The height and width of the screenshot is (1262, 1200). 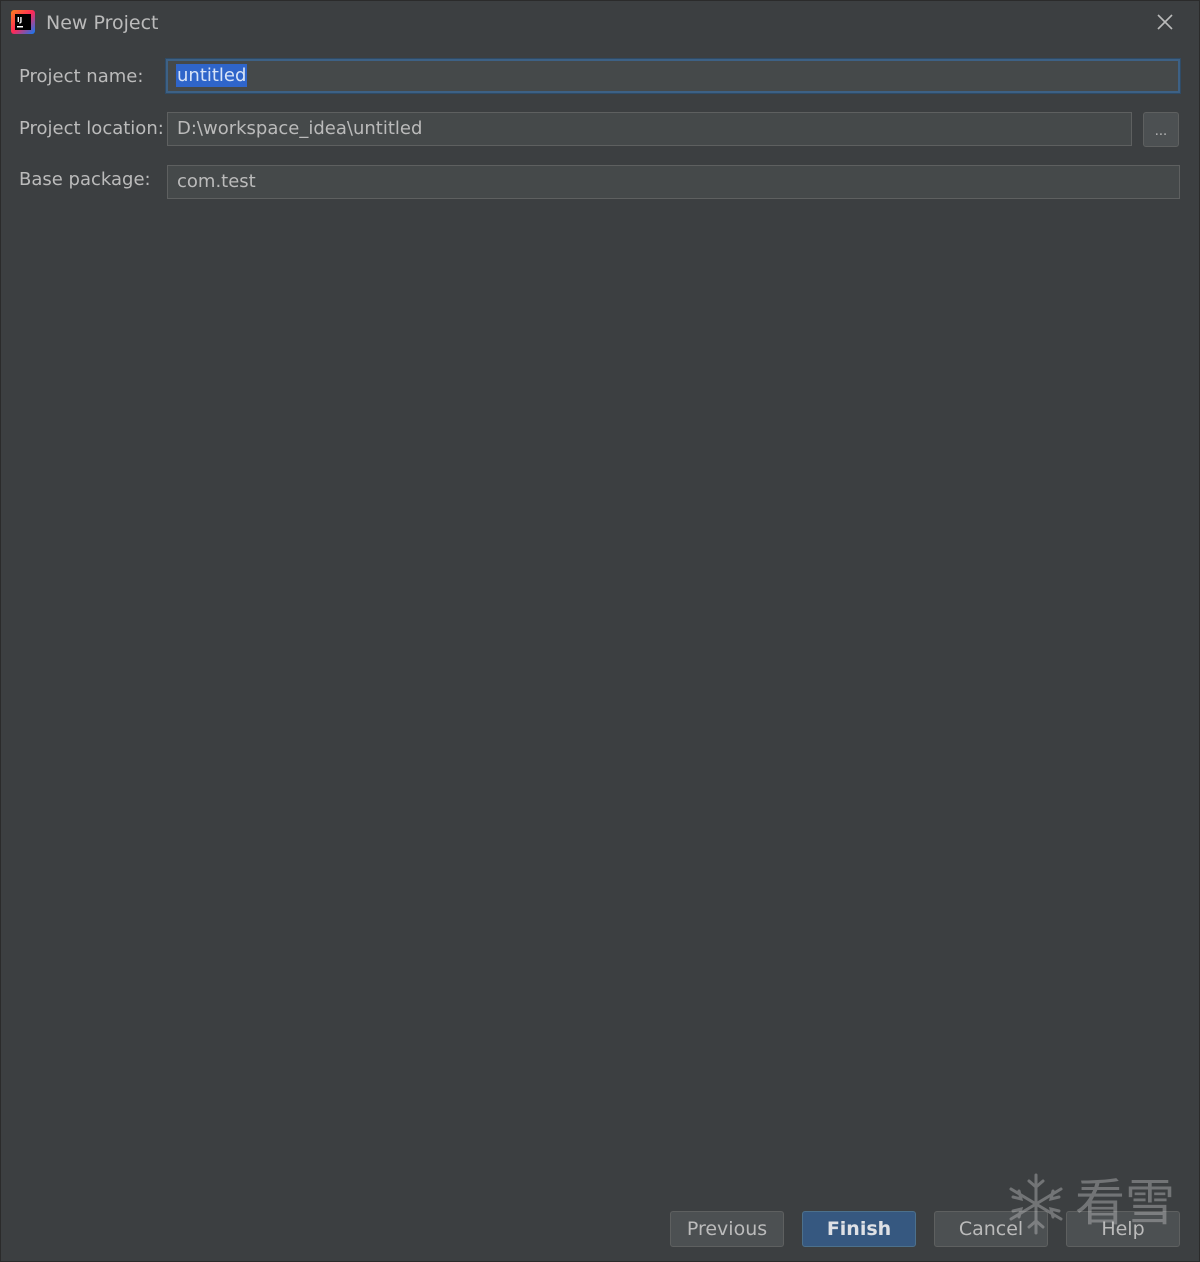 What do you see at coordinates (300, 128) in the screenshot?
I see `project-location-value: D:\workspace_idea\untitled` at bounding box center [300, 128].